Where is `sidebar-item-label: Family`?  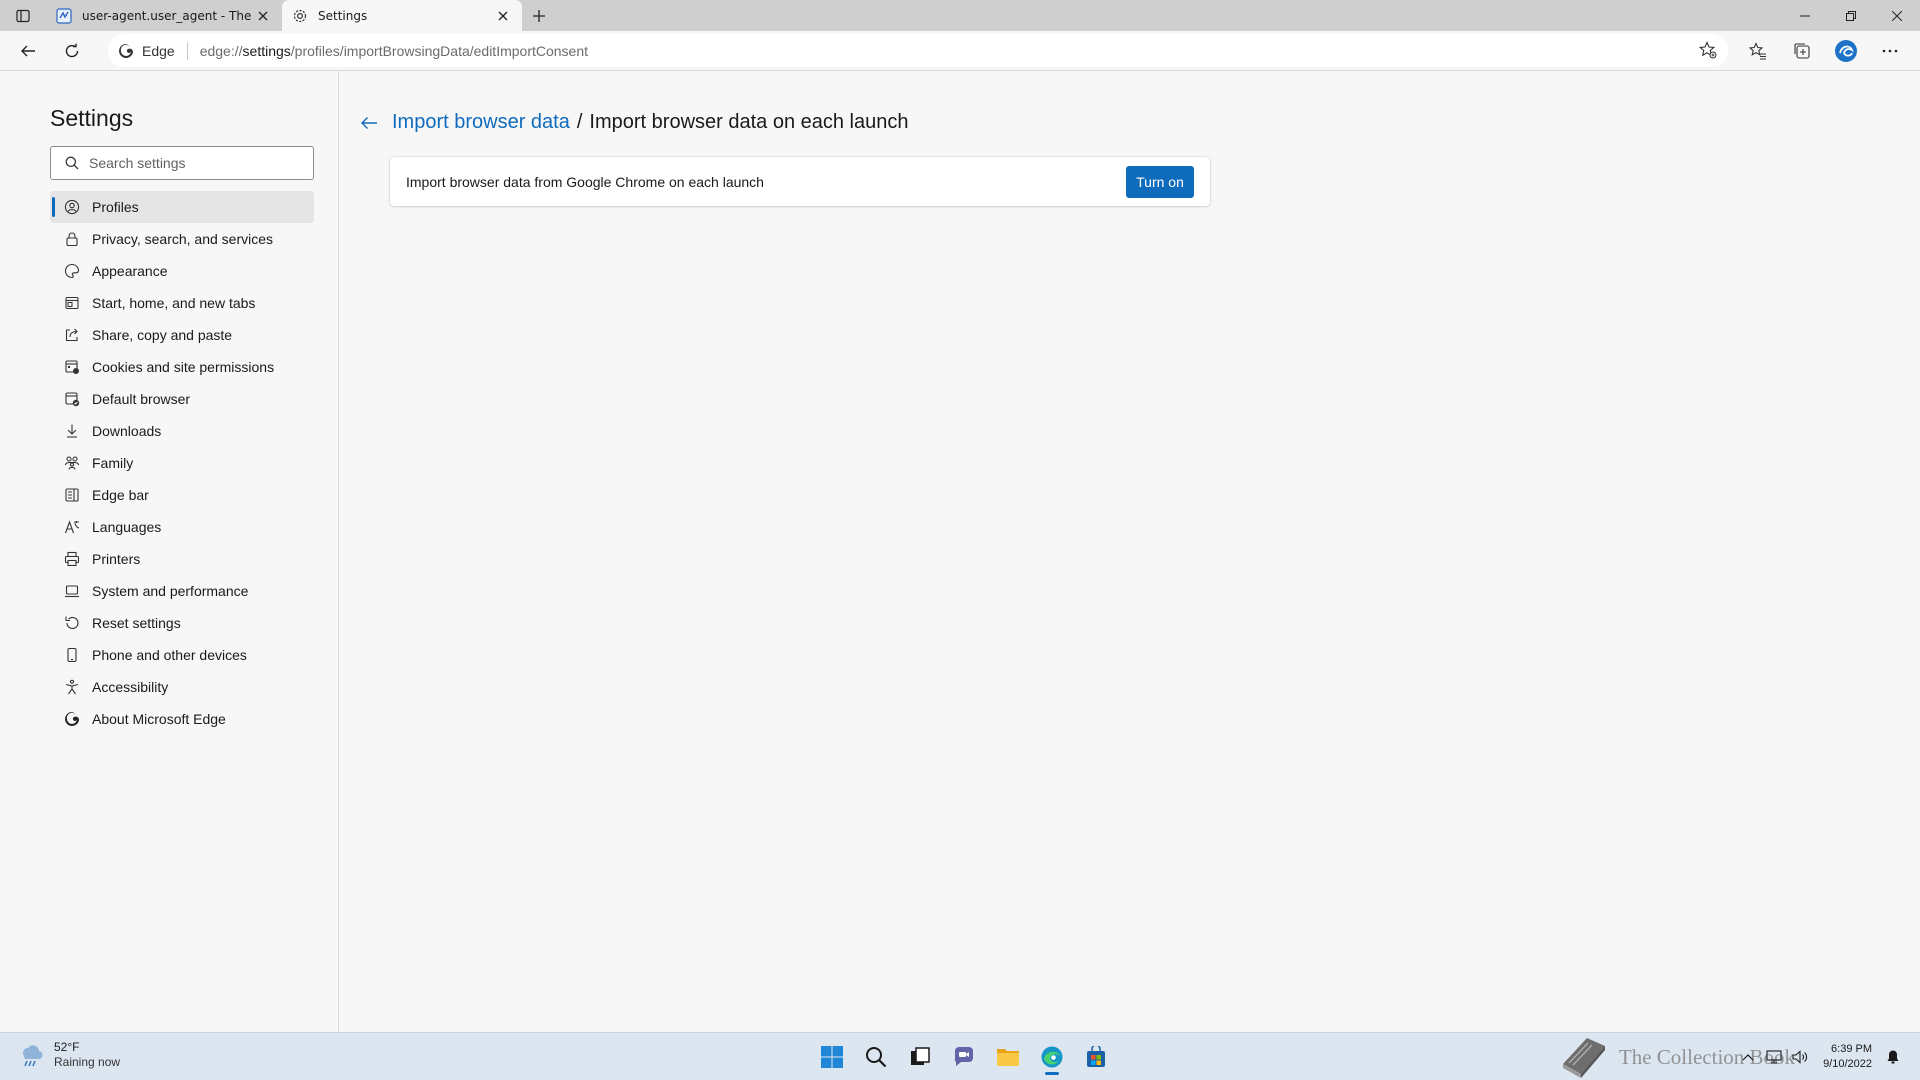 sidebar-item-label: Family is located at coordinates (113, 463).